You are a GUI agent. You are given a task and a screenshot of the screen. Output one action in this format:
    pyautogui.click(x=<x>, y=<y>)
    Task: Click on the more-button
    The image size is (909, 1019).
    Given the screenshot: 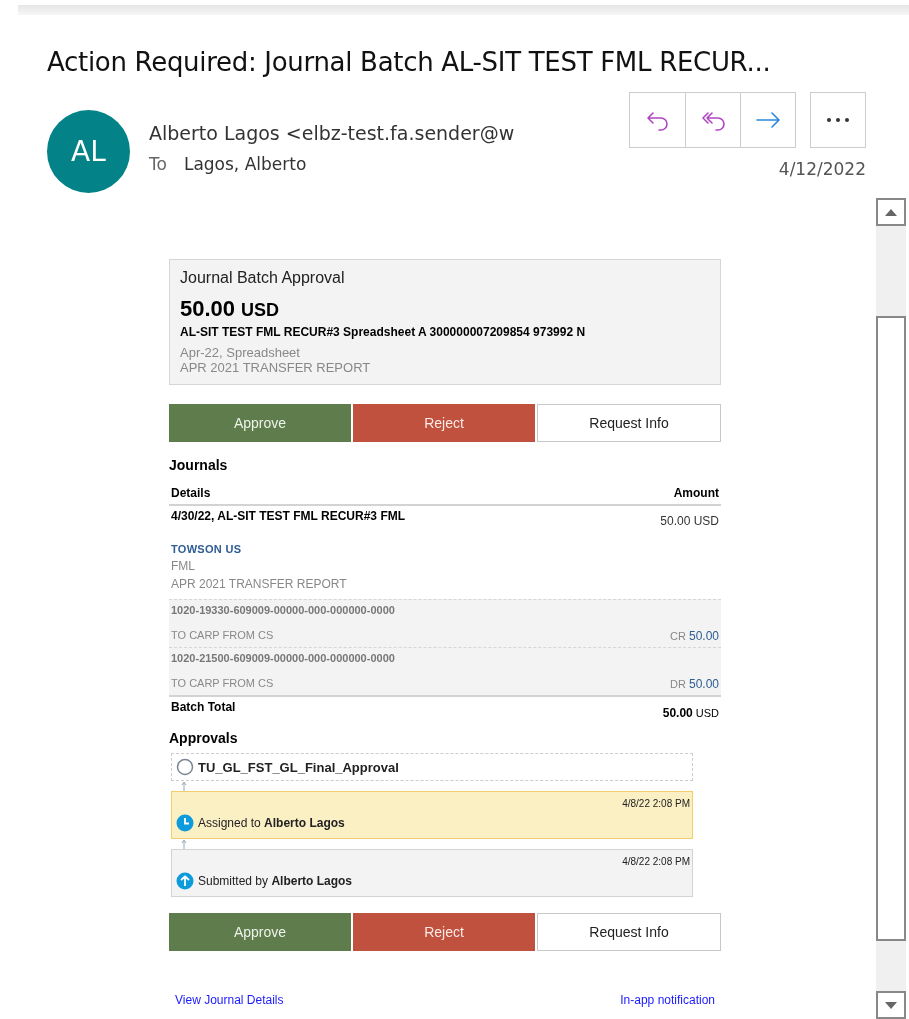 What is the action you would take?
    pyautogui.click(x=838, y=120)
    